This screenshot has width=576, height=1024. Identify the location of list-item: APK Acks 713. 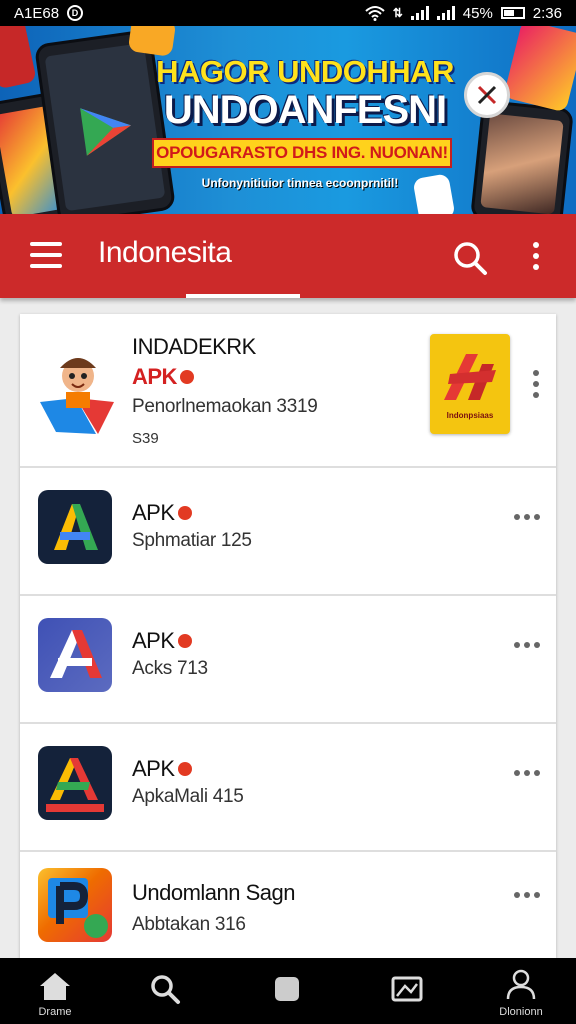
(288, 660).